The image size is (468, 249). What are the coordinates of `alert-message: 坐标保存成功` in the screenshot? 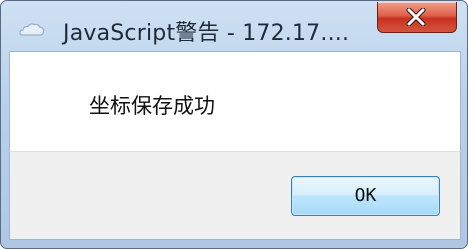 It's located at (152, 106).